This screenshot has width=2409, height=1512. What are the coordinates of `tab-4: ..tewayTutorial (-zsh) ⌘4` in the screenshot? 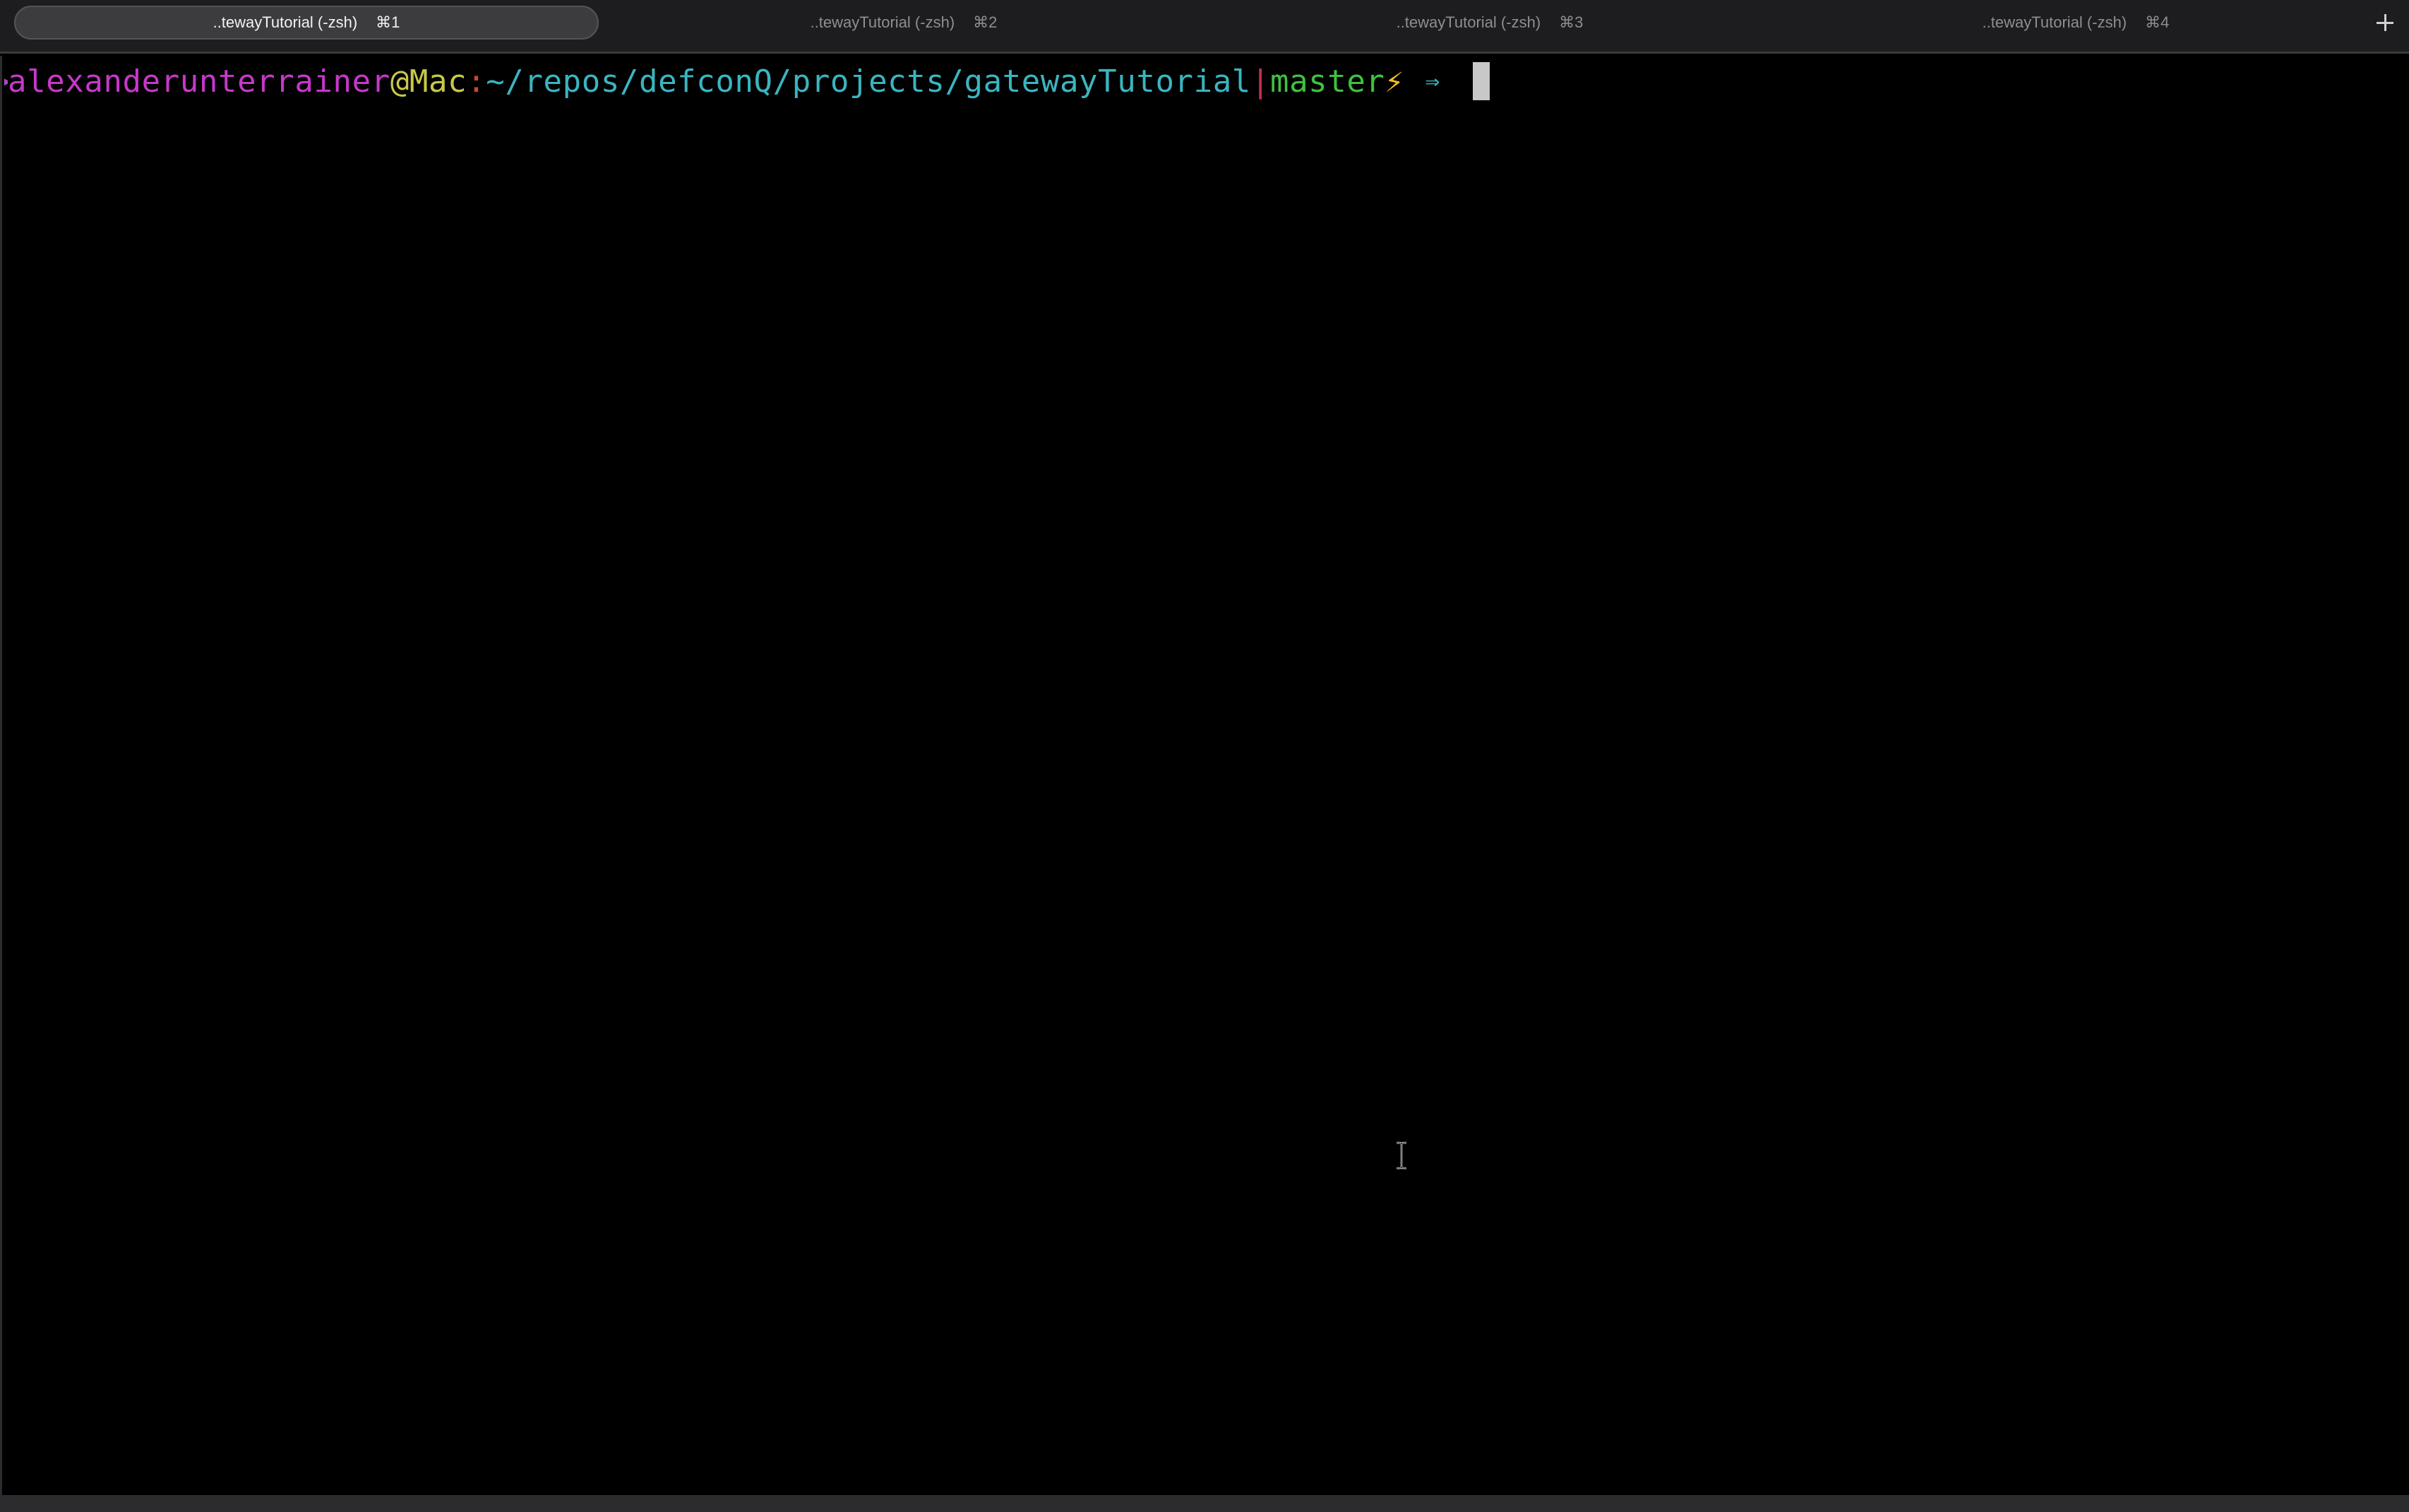 It's located at (2075, 23).